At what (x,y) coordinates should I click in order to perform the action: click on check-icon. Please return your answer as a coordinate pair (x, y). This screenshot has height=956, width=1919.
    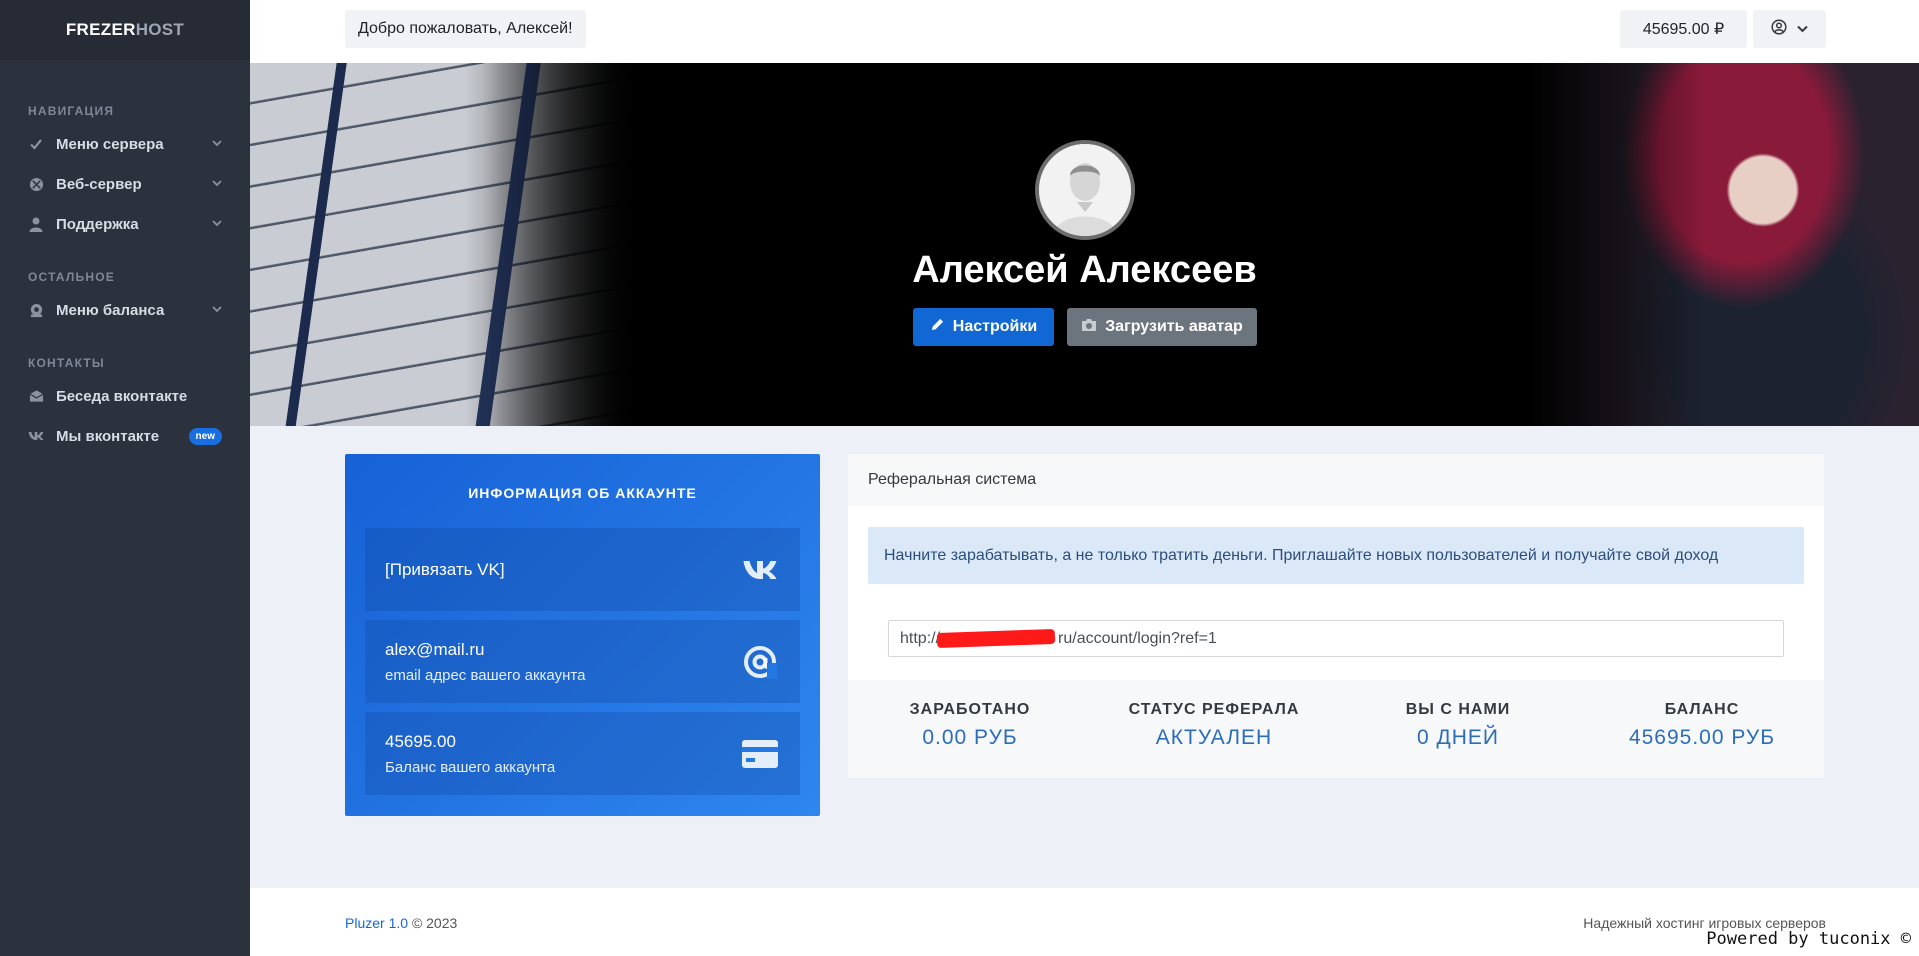
    Looking at the image, I should click on (36, 144).